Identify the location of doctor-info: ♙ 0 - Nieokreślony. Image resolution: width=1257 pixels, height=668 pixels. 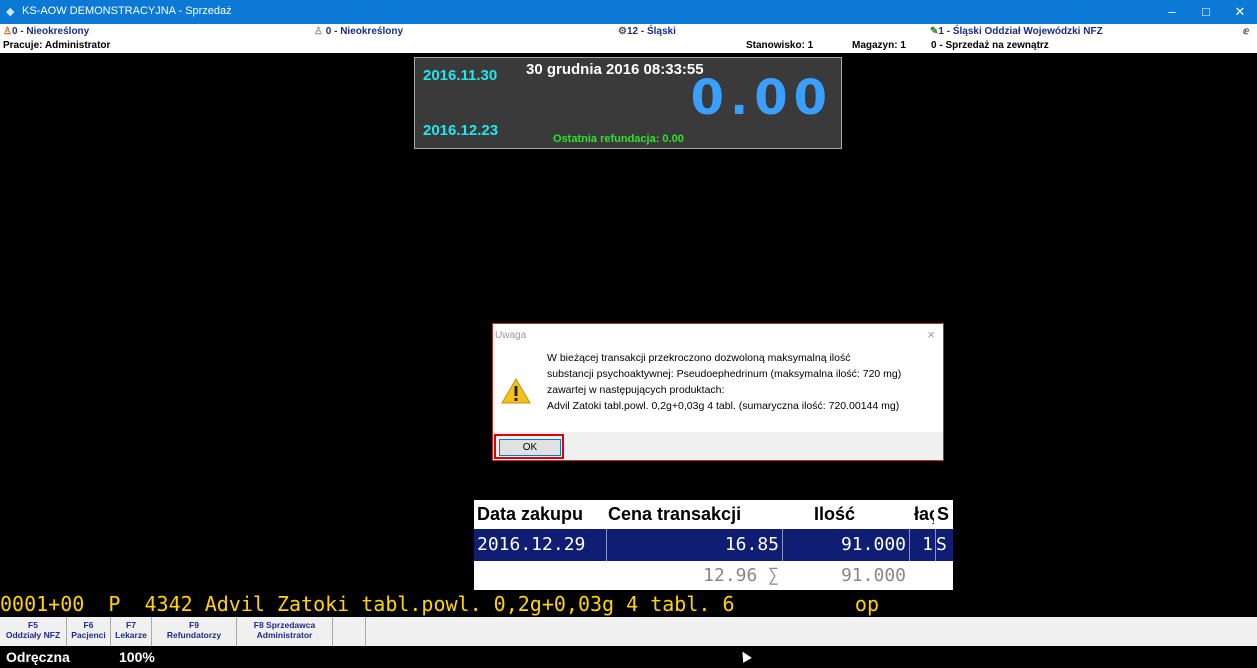
(358, 31).